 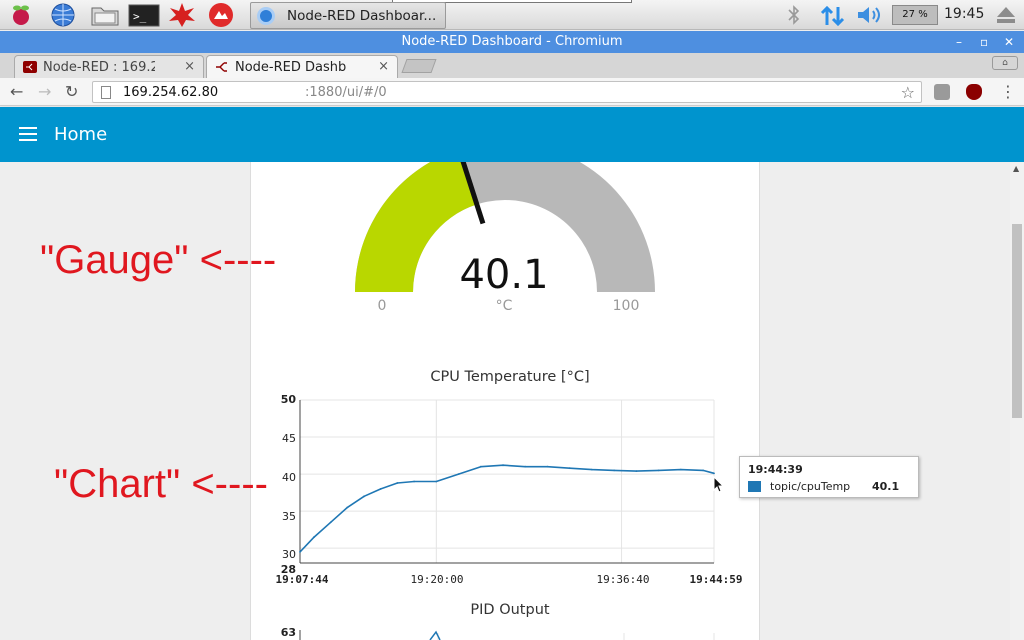 I want to click on tab-node-red-editor: Node-RED : 169.25 ×, so click(x=109, y=66).